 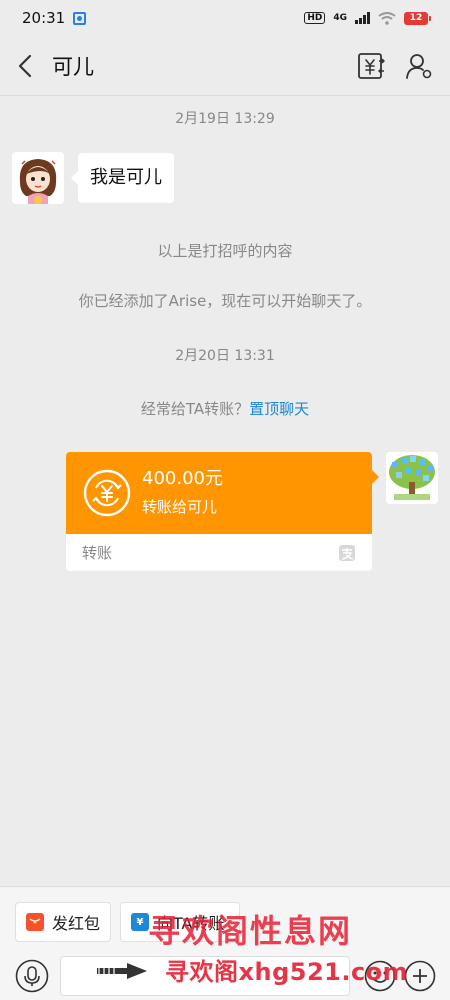 I want to click on input-row, so click(x=225, y=975).